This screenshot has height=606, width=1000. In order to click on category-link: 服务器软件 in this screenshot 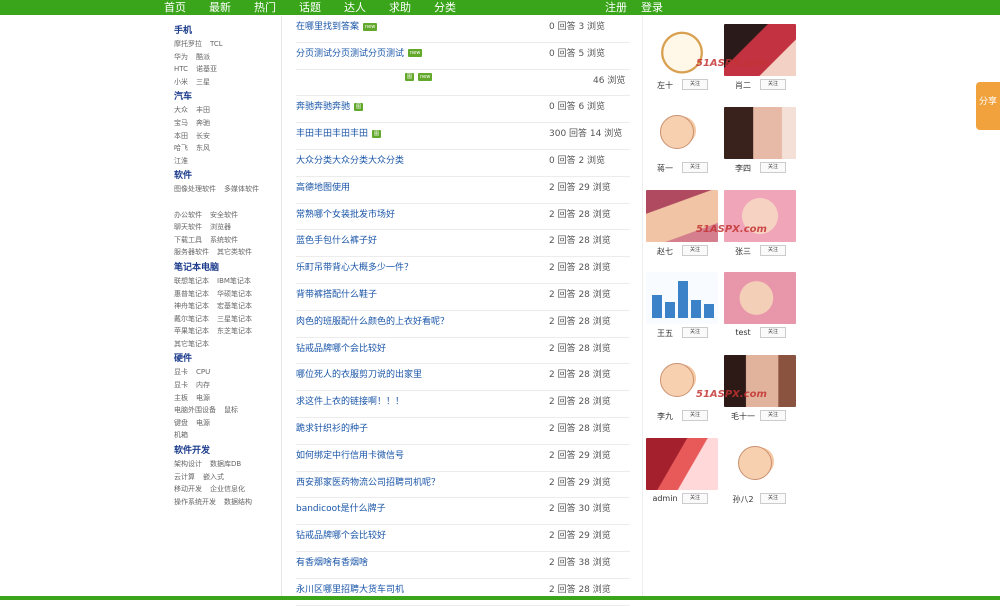, I will do `click(191, 252)`.